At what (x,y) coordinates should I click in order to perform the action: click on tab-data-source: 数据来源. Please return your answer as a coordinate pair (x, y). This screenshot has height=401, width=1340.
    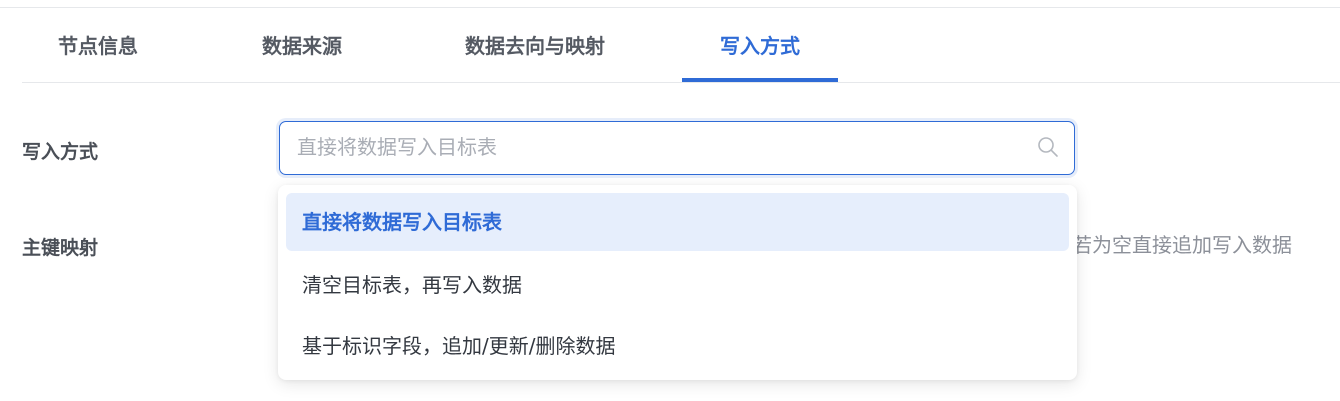
    Looking at the image, I should click on (302, 46).